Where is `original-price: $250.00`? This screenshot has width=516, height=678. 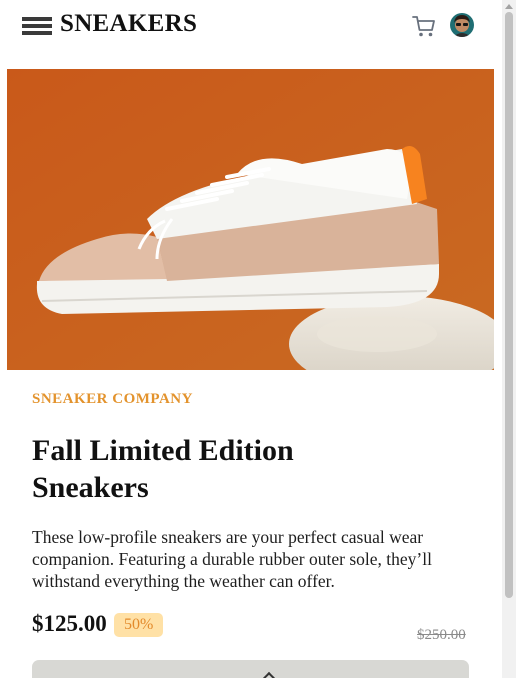
original-price: $250.00 is located at coordinates (441, 635).